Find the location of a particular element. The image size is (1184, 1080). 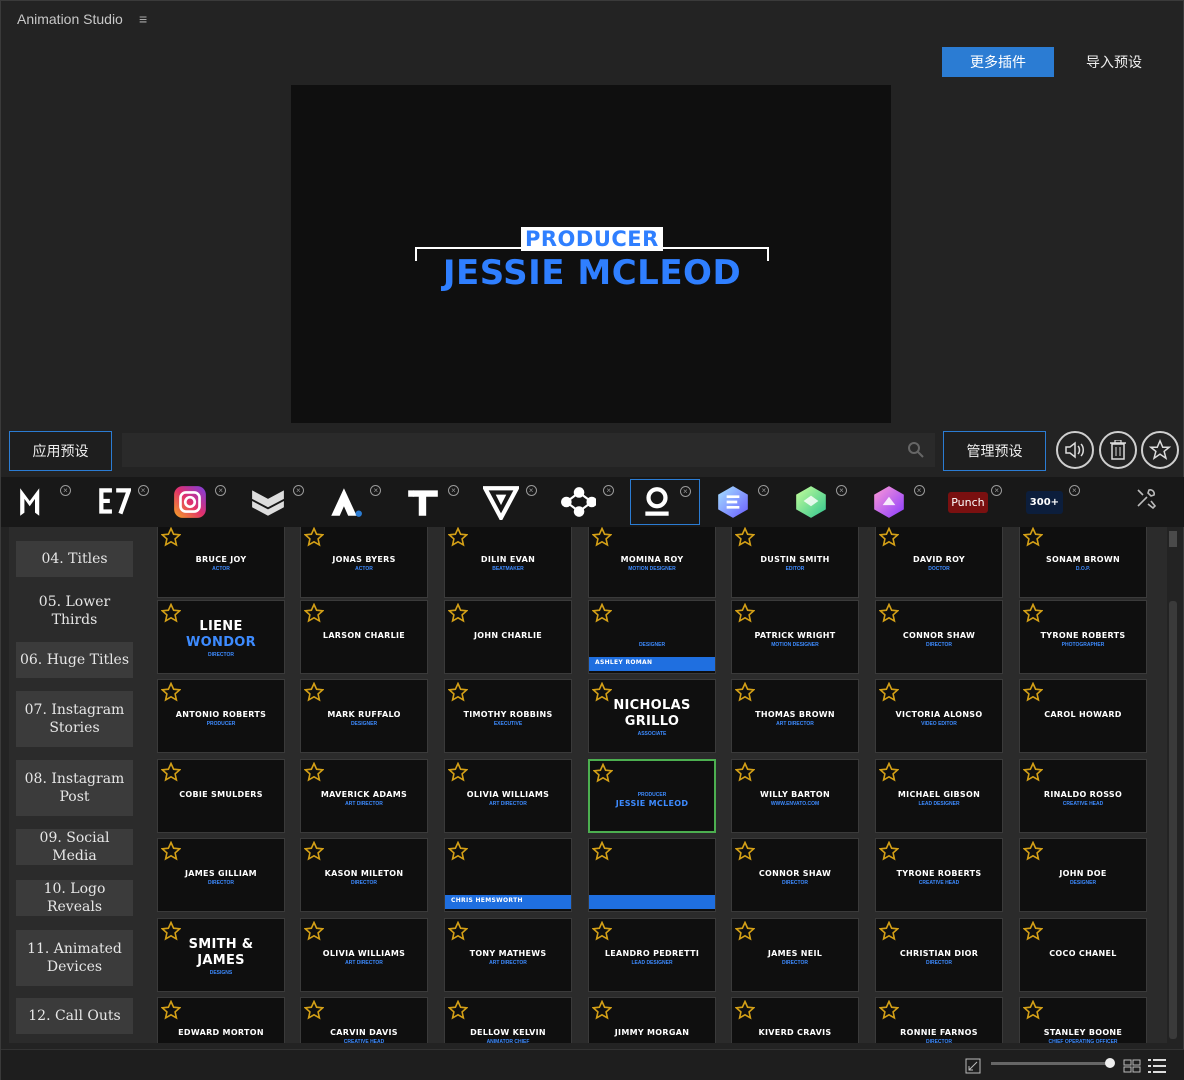

plugin-13: Punch × is located at coordinates (975, 502).